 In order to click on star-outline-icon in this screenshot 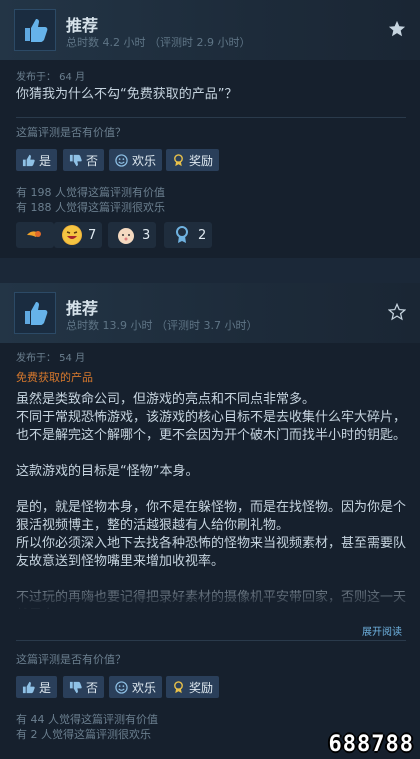, I will do `click(397, 312)`.